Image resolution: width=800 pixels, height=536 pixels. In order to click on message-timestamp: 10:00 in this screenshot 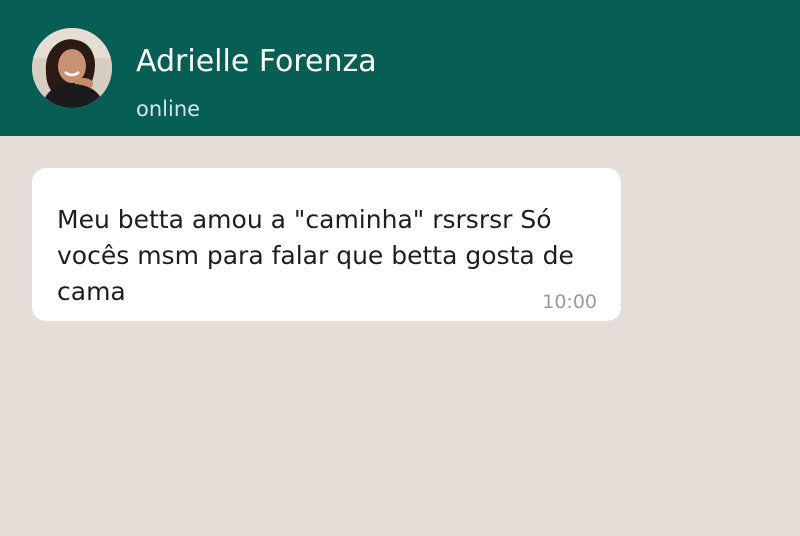, I will do `click(569, 302)`.